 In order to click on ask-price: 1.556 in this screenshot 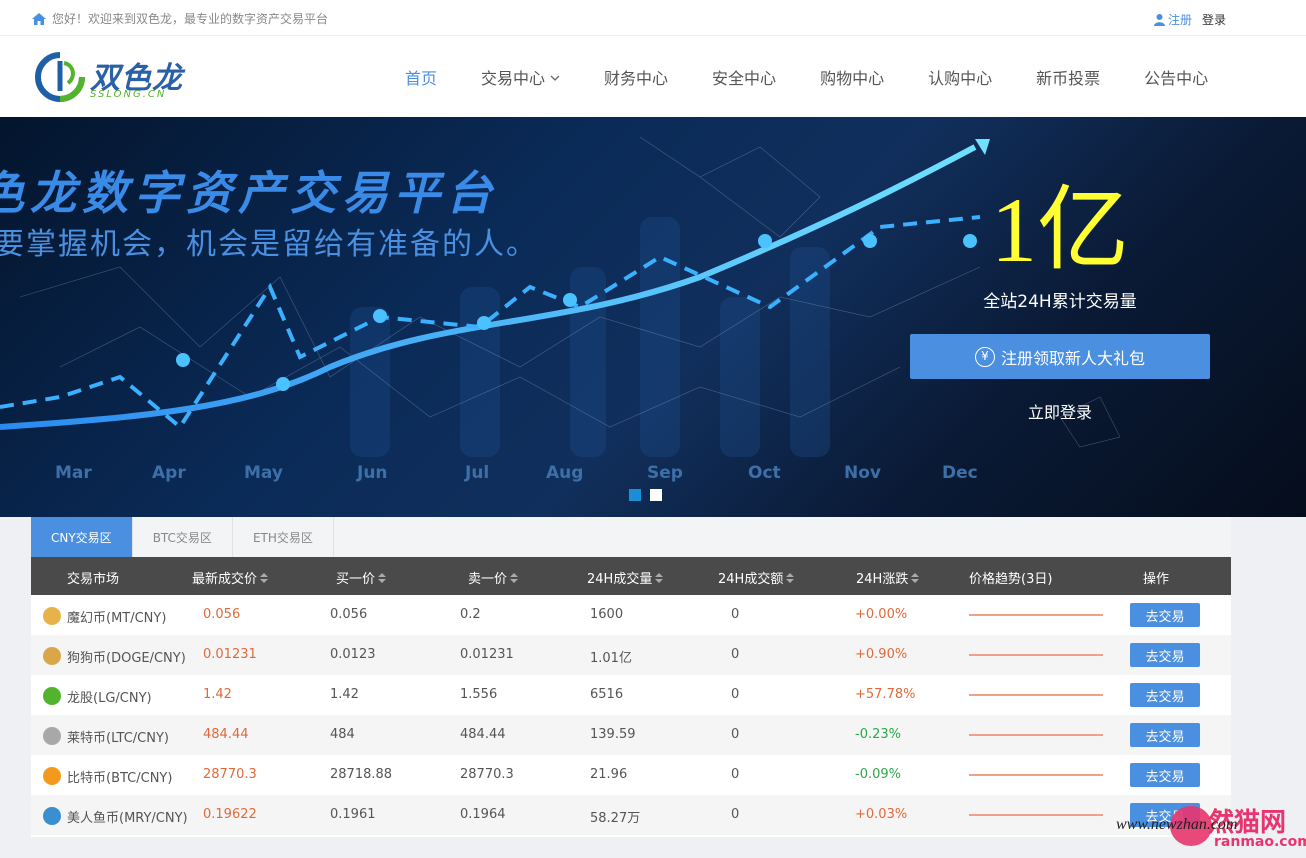, I will do `click(479, 694)`.